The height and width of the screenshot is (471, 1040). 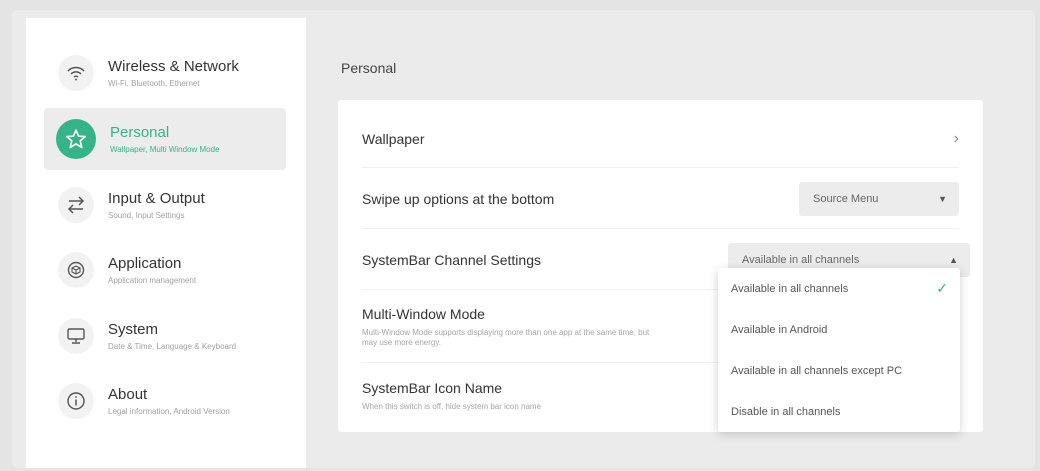 I want to click on caret-down-icon: ▼, so click(x=942, y=198).